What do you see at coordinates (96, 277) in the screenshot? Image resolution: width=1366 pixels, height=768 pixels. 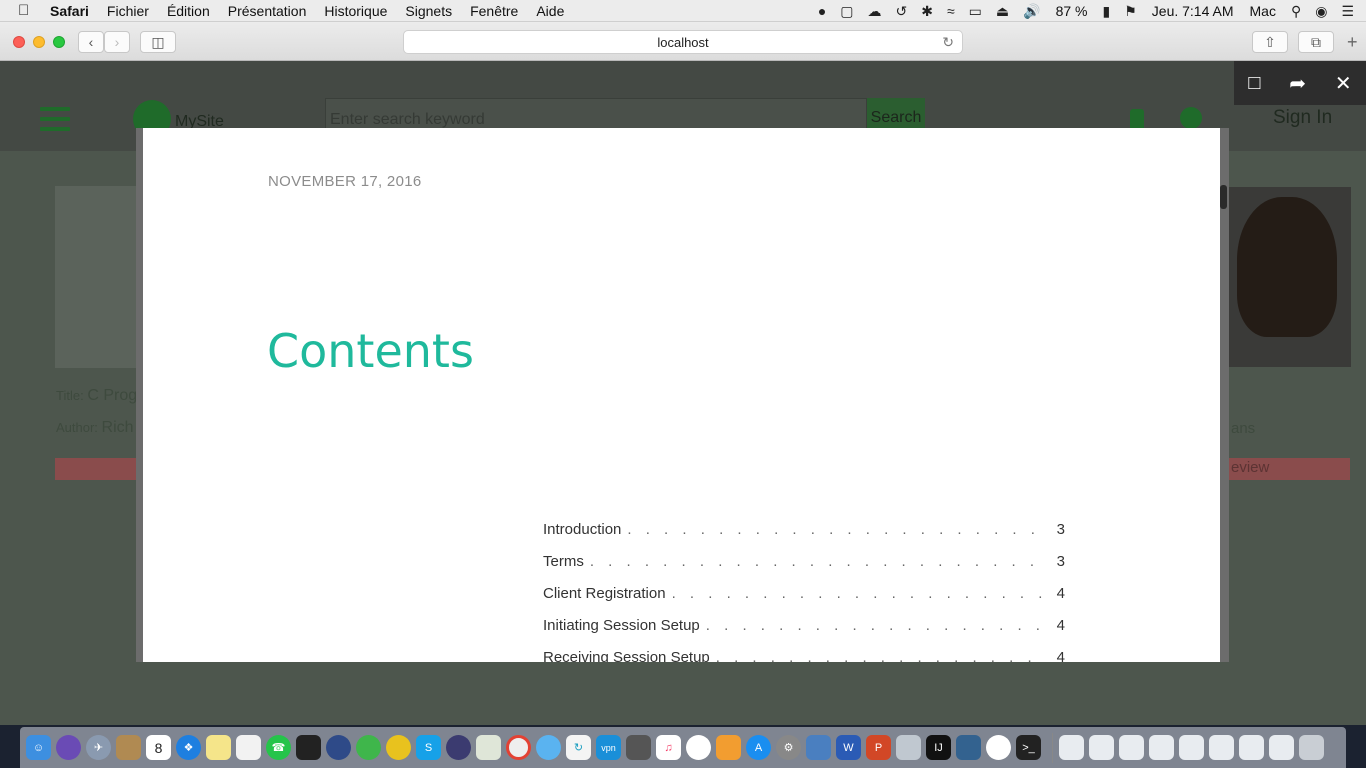 I see `book-thumbnail` at bounding box center [96, 277].